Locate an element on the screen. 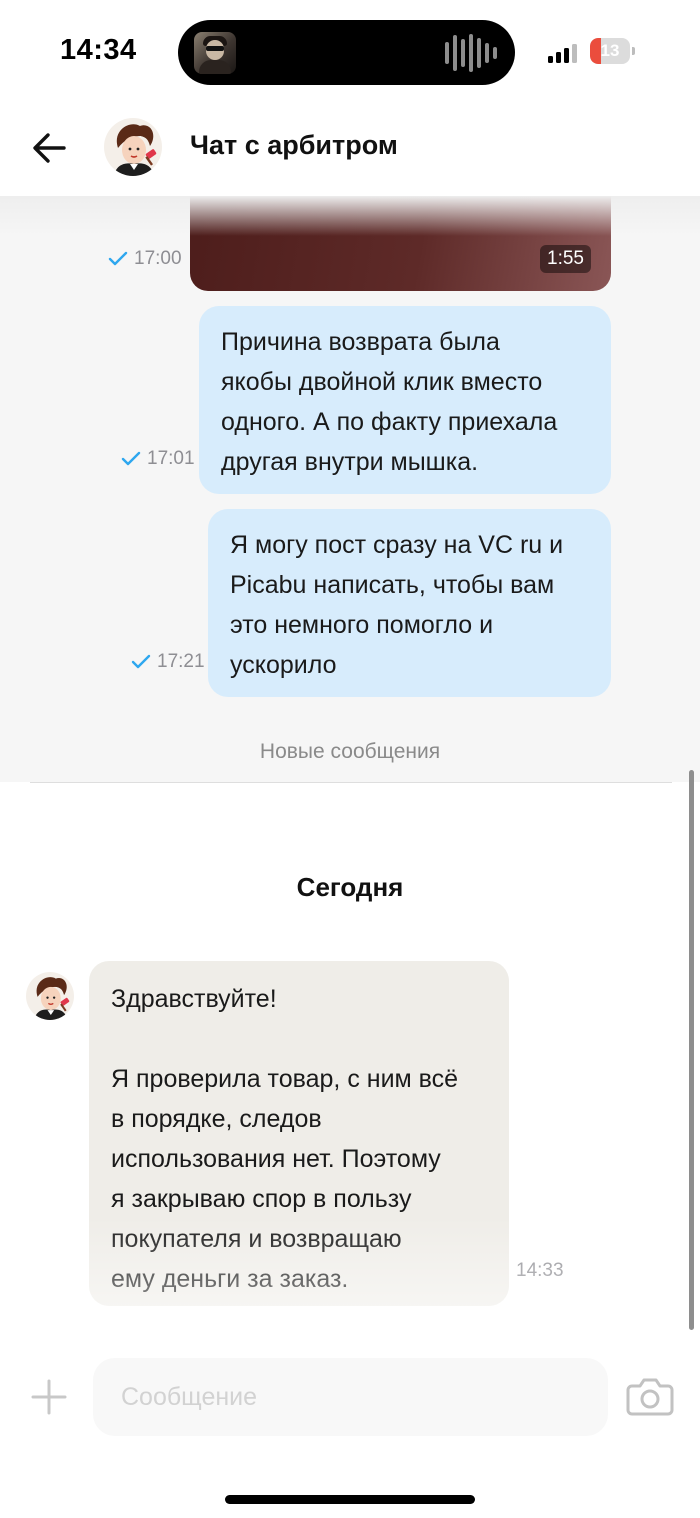 The image size is (700, 1518). message-meta: 17:21 is located at coordinates (168, 662).